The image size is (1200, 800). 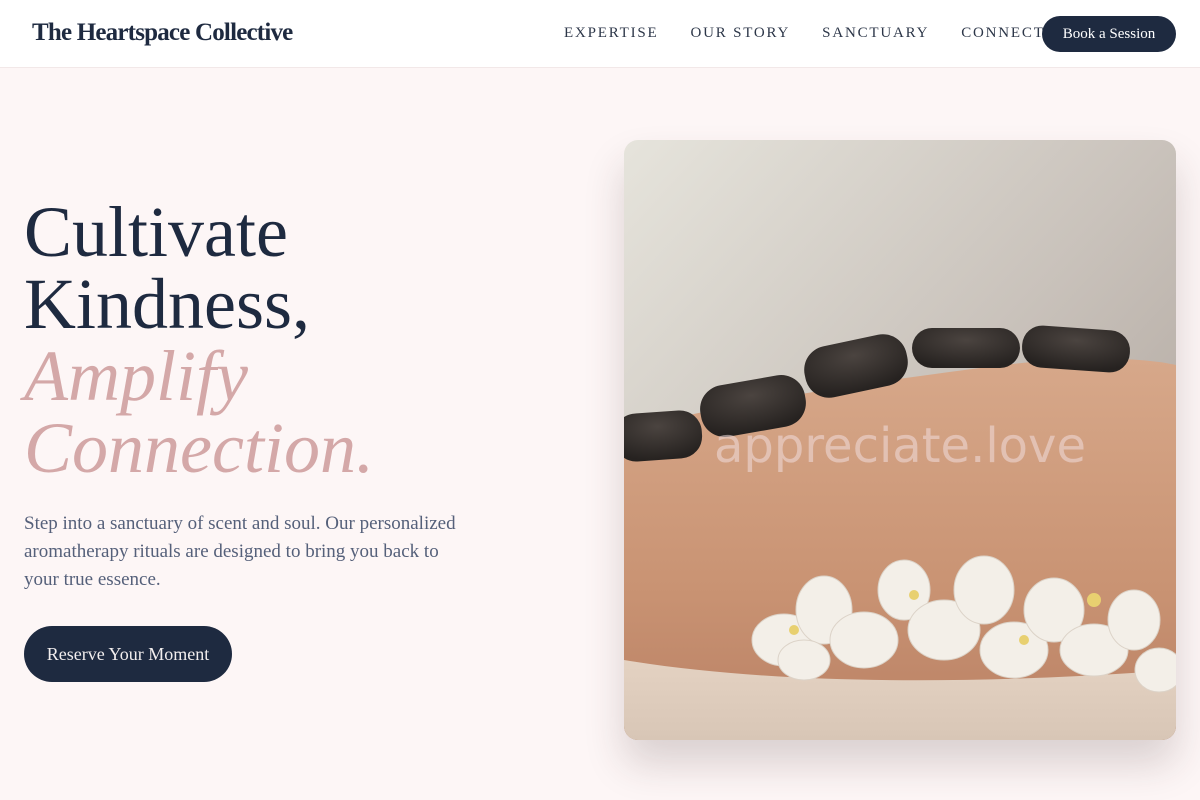 What do you see at coordinates (611, 33) in the screenshot?
I see `nav-link-expertise: EXPERTISE` at bounding box center [611, 33].